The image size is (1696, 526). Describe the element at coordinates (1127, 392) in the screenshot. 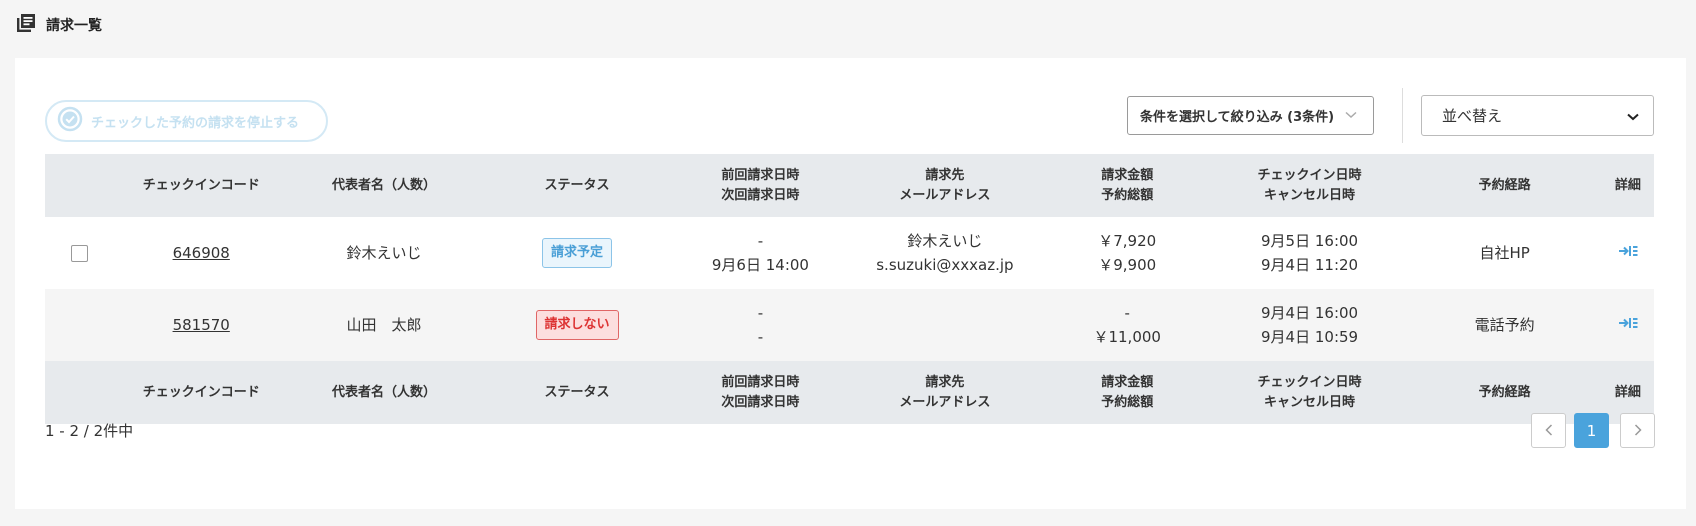

I see `footer-amount: 請求金額 予約総額` at that location.